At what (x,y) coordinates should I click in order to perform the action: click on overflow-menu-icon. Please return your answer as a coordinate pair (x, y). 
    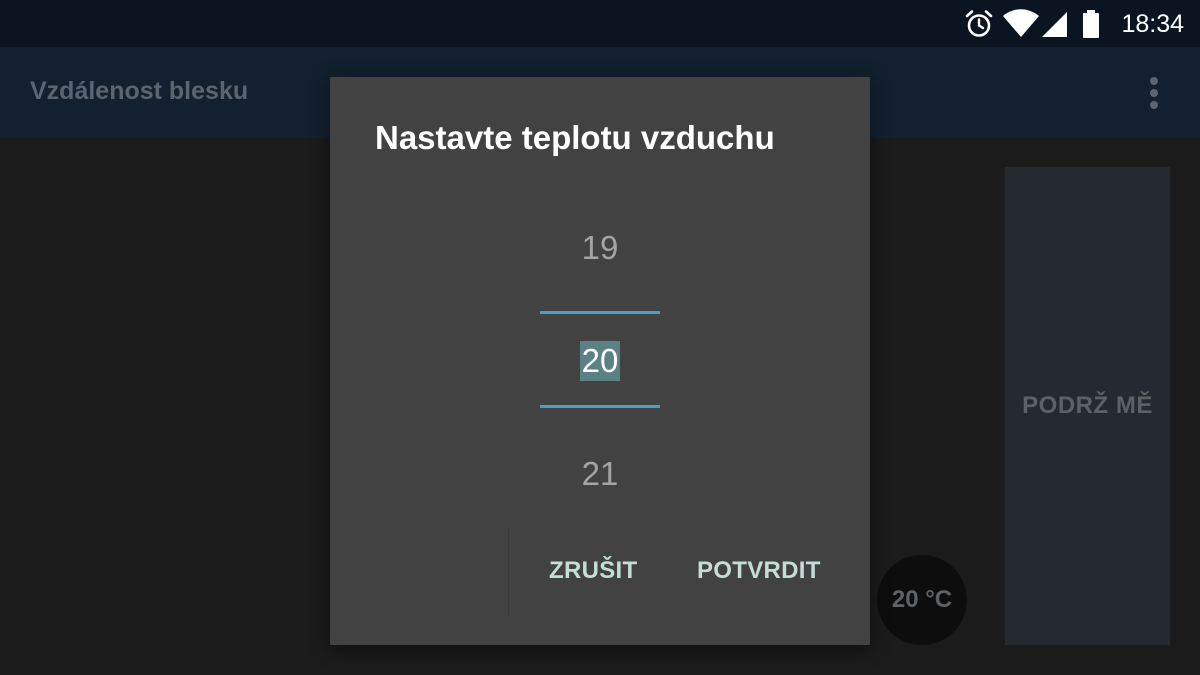
    Looking at the image, I should click on (1155, 93).